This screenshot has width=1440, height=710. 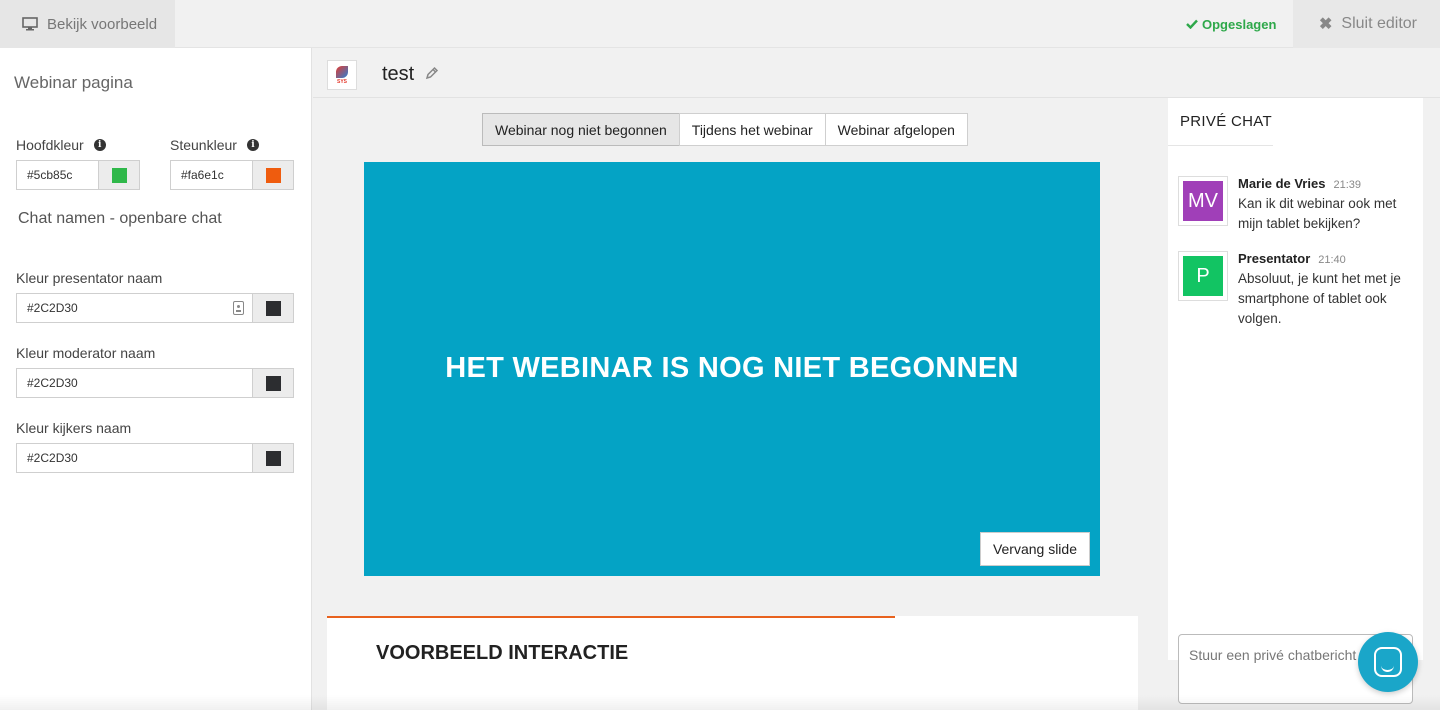 I want to click on panel-title: Webinar pagina, so click(x=73, y=82).